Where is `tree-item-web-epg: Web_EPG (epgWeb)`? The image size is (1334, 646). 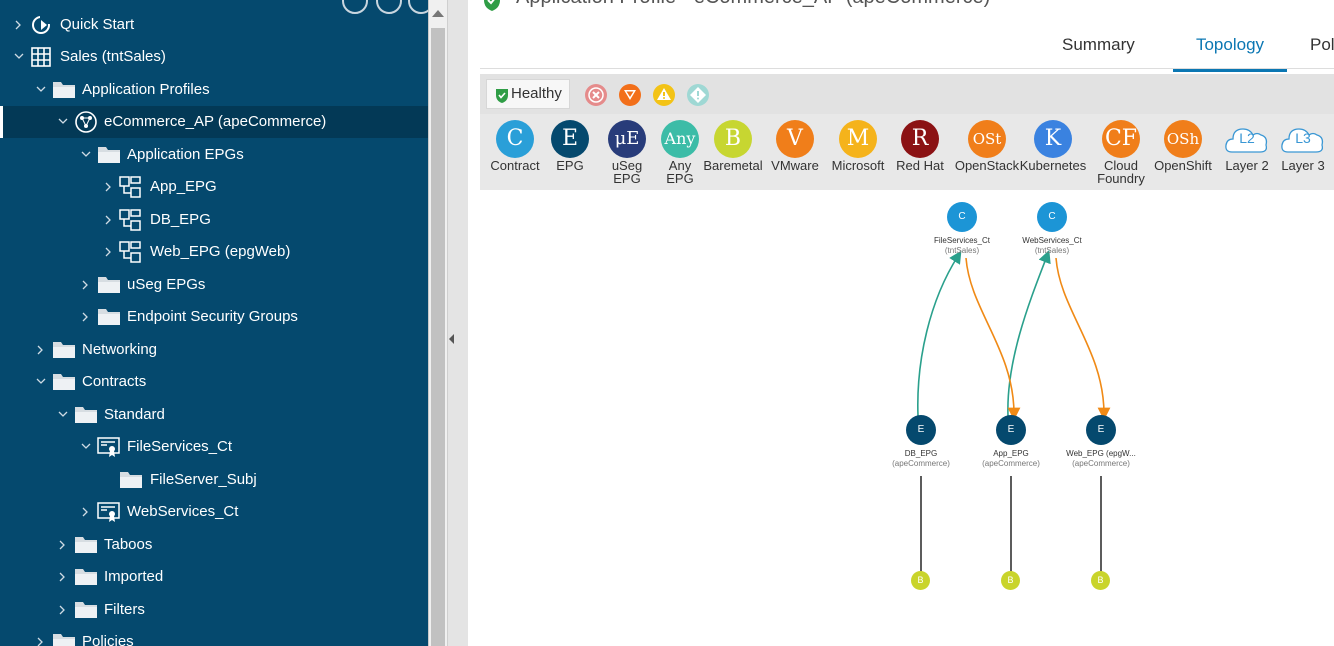
tree-item-web-epg: Web_EPG (epgWeb) is located at coordinates (214, 252).